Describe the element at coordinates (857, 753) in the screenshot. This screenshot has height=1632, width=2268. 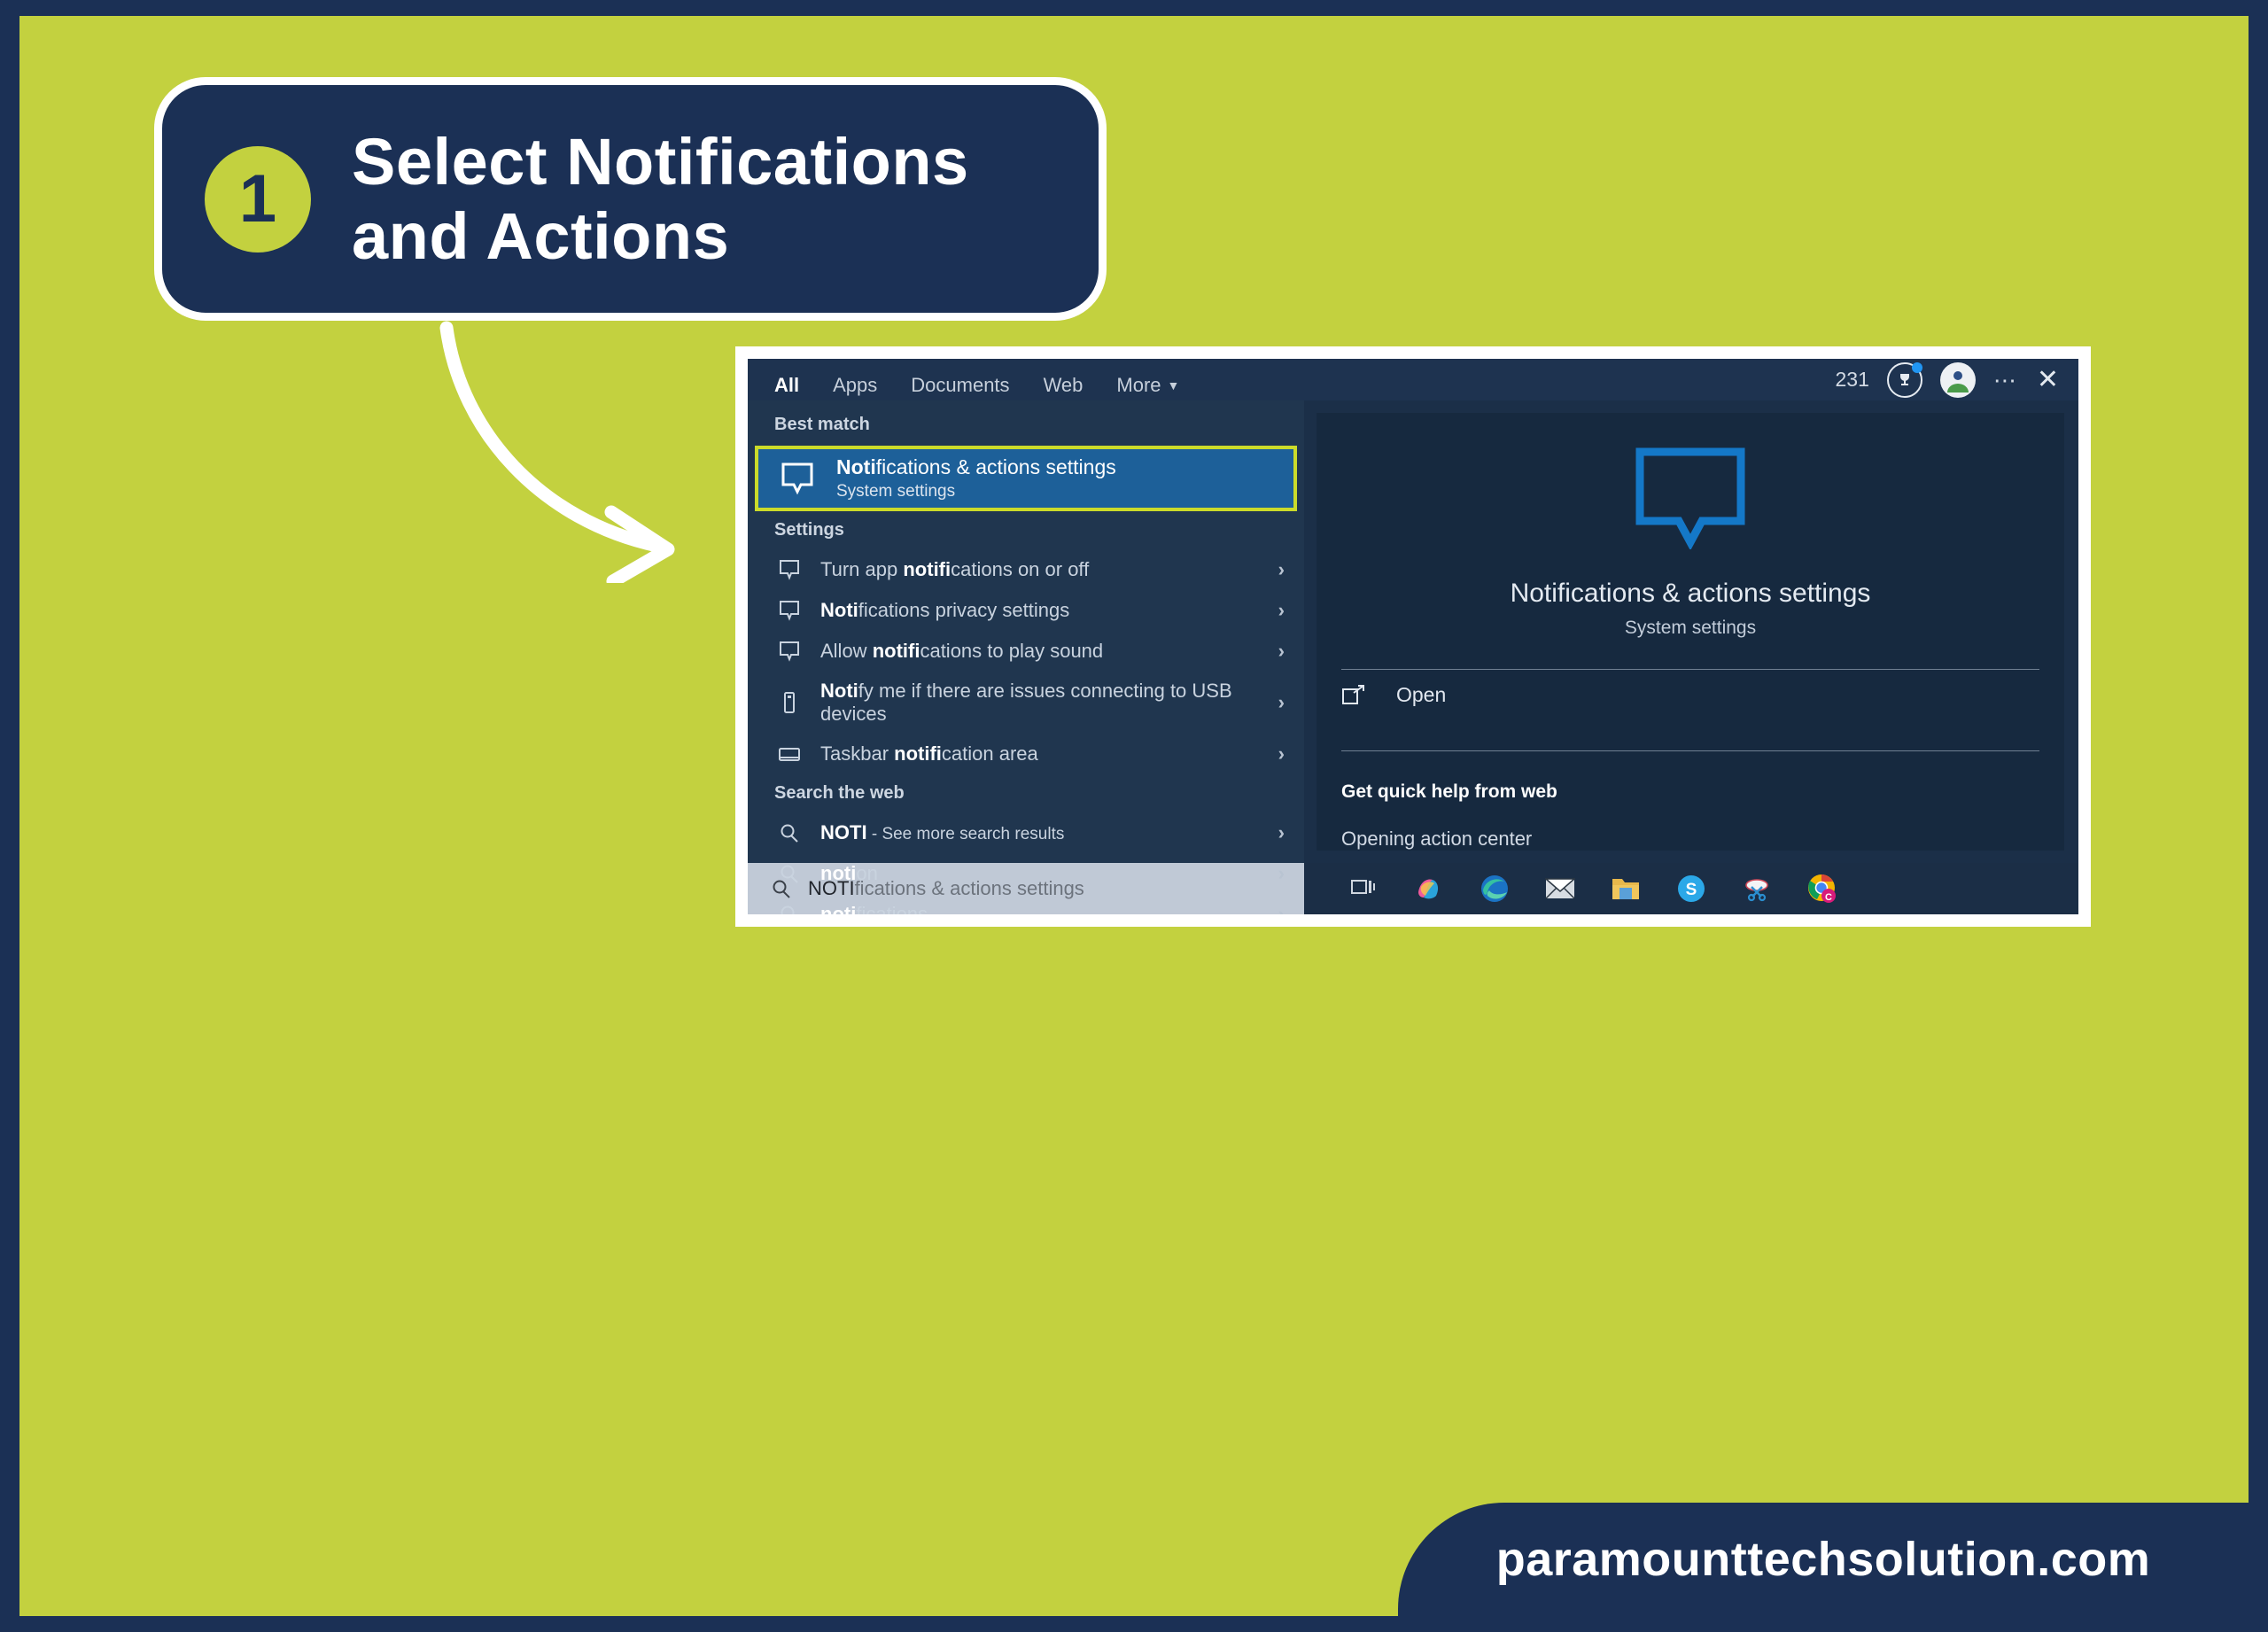
I see `label-pre: Taskbar` at that location.